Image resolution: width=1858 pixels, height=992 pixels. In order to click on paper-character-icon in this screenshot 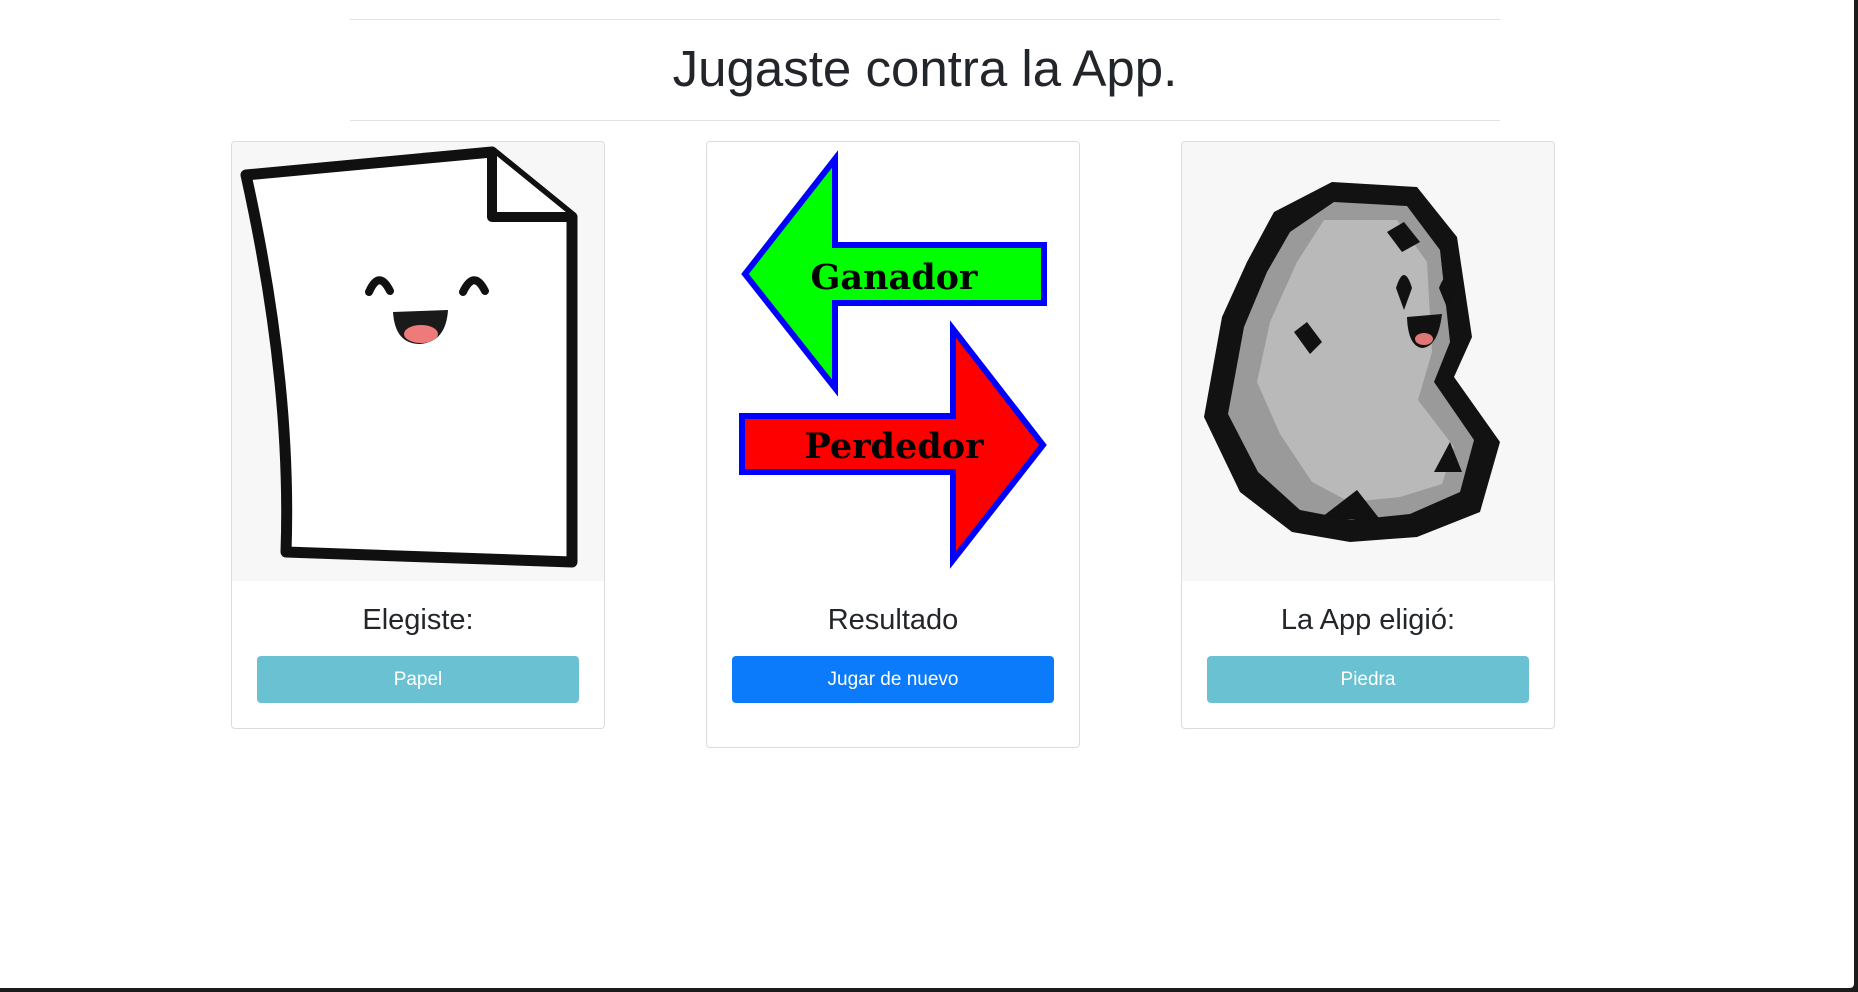, I will do `click(418, 361)`.